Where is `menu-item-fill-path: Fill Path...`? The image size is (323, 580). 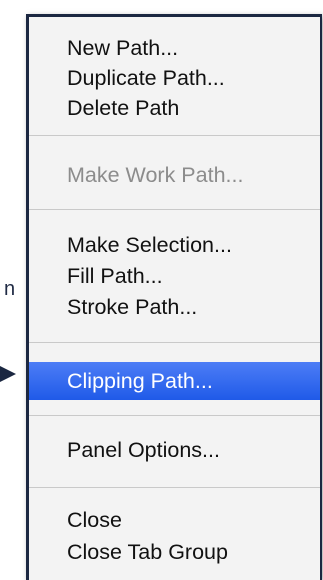 menu-item-fill-path: Fill Path... is located at coordinates (174, 276).